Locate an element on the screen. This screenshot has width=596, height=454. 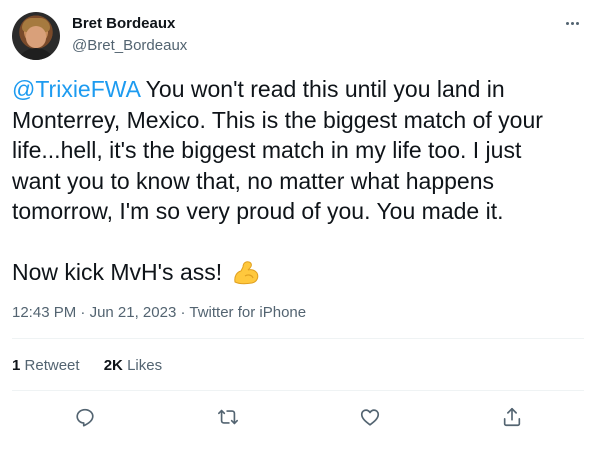
flexed-biceps-emoji is located at coordinates (245, 272).